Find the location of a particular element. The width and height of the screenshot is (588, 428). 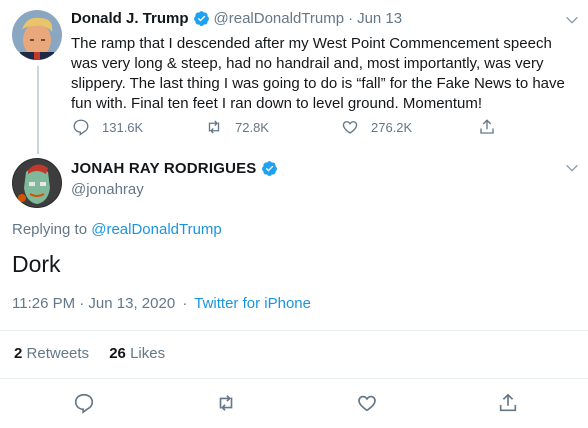

source-link: Twitter for iPhone is located at coordinates (252, 303).